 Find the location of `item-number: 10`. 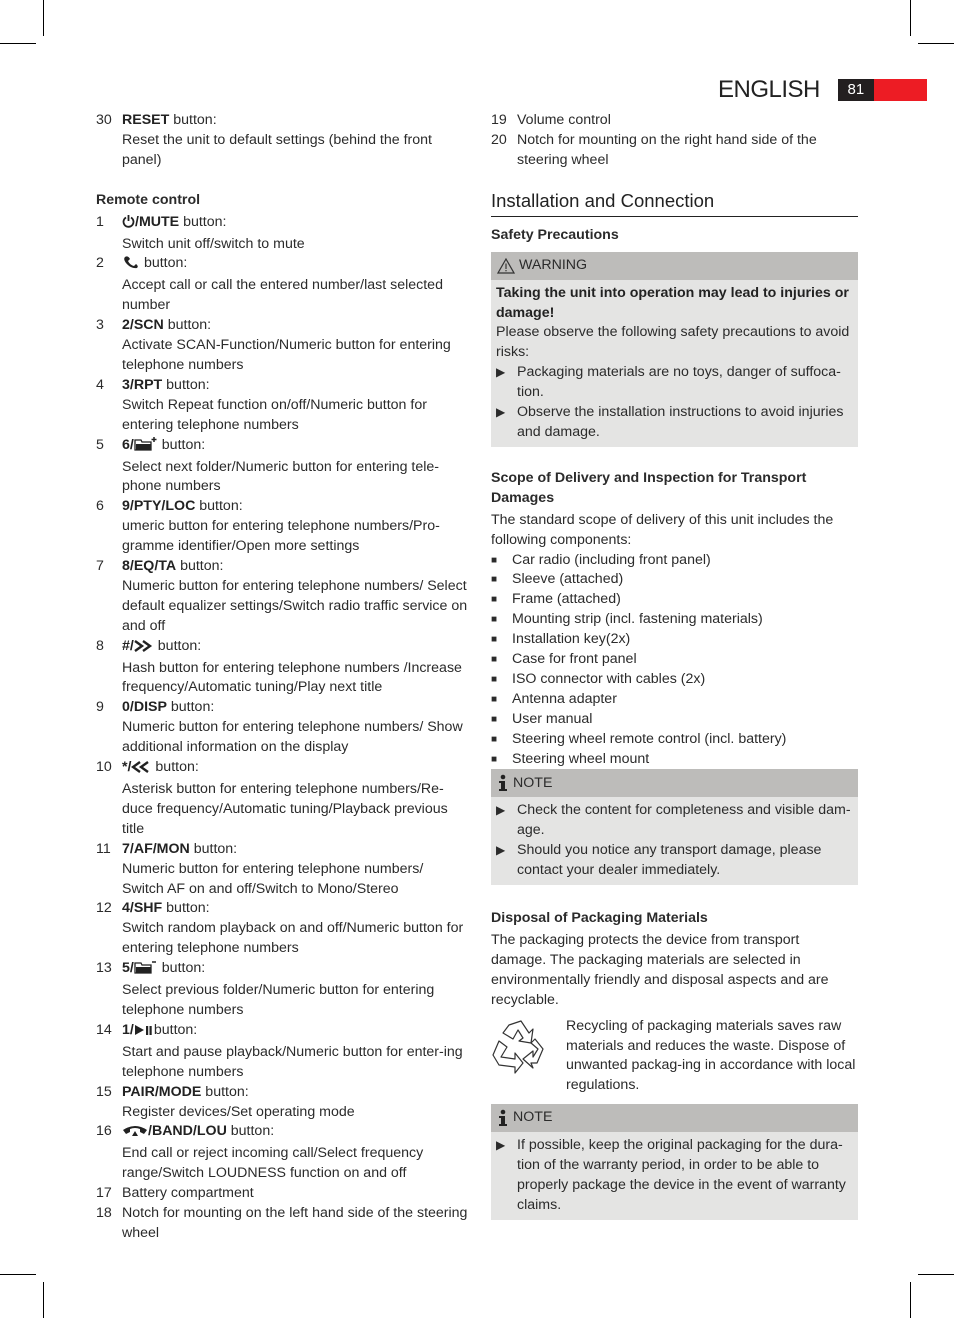

item-number: 10 is located at coordinates (104, 767).